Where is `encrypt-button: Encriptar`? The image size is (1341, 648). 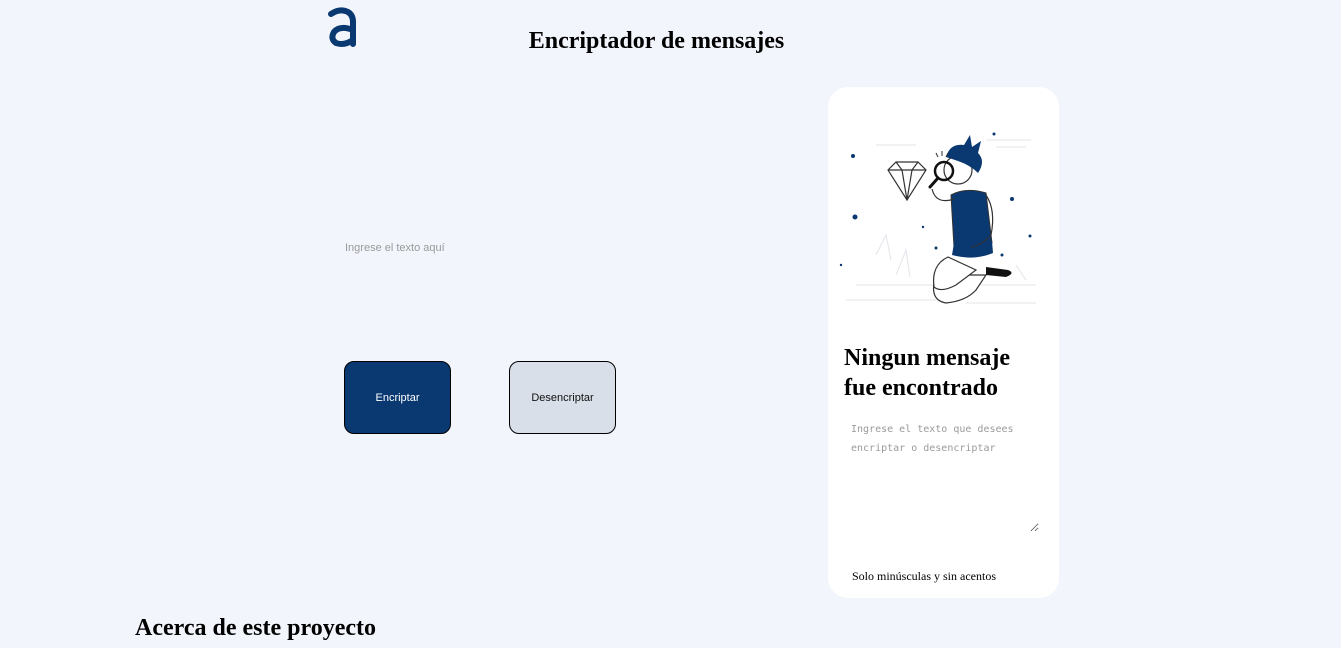
encrypt-button: Encriptar is located at coordinates (397, 397).